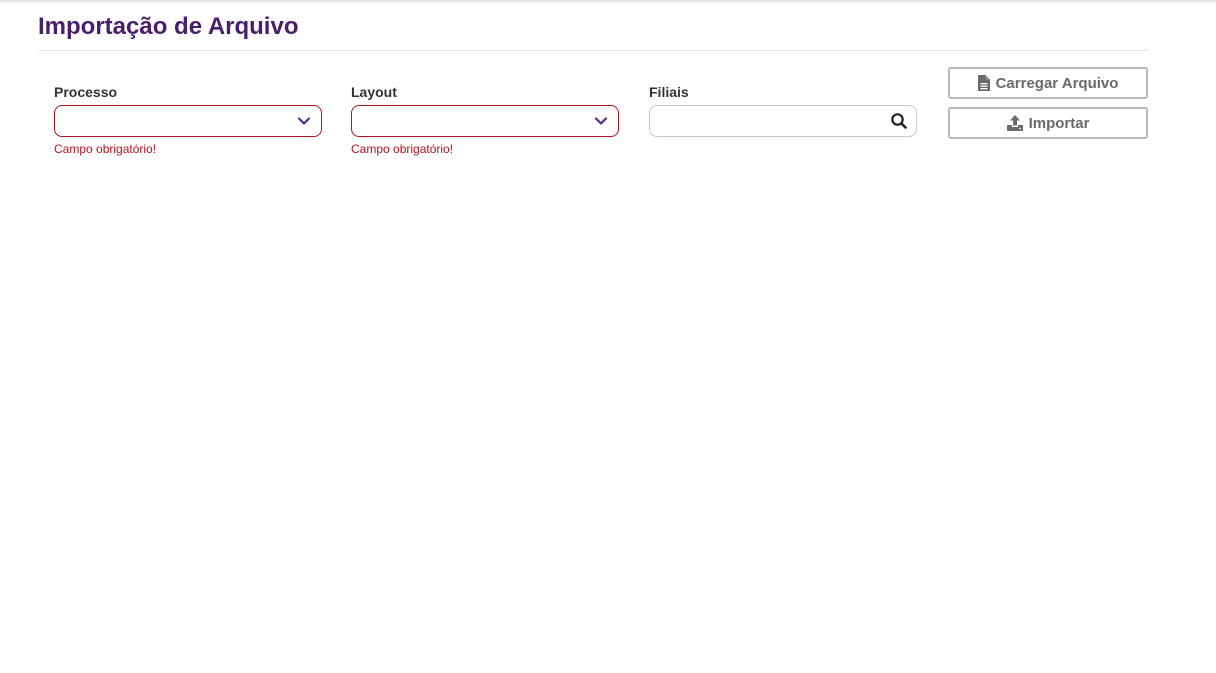 The height and width of the screenshot is (673, 1216). Describe the element at coordinates (86, 92) in the screenshot. I see `processo-label: Processo` at that location.